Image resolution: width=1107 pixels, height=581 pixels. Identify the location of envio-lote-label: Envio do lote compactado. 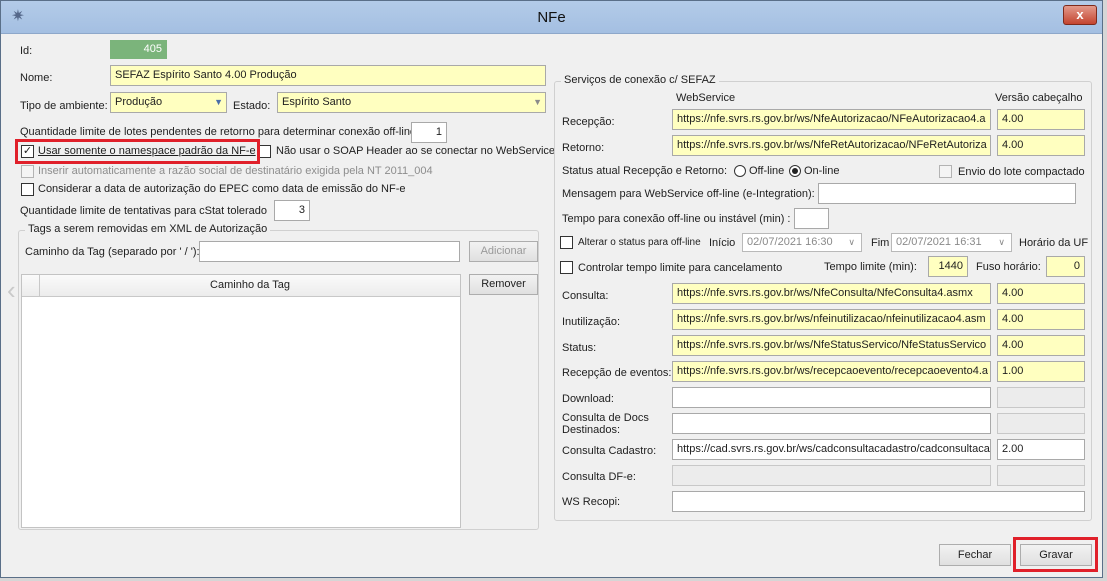
(1021, 172).